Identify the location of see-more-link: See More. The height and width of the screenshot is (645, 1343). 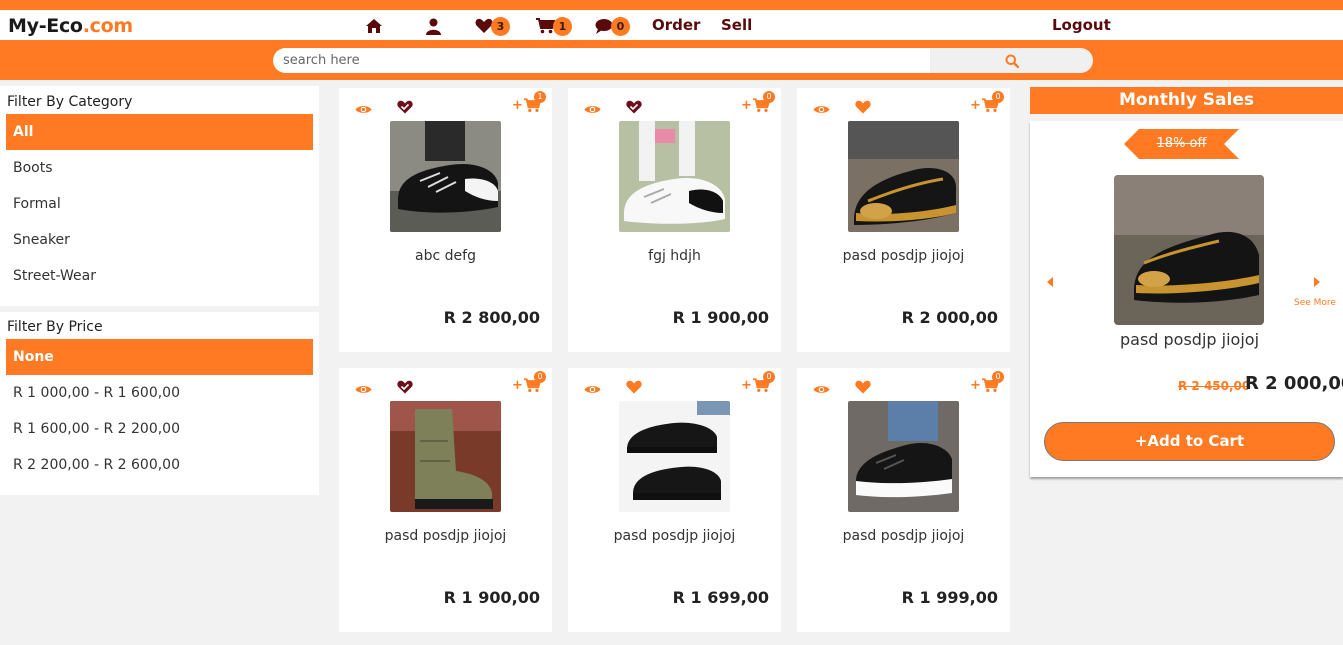
(1315, 303).